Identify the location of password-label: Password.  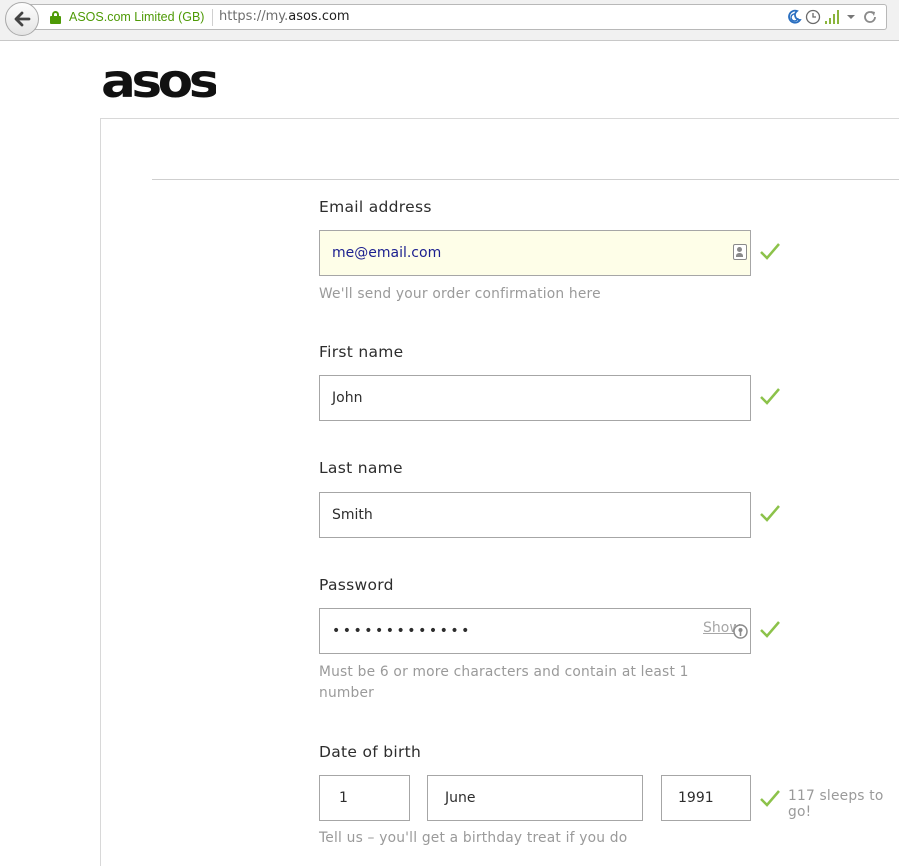
(356, 585).